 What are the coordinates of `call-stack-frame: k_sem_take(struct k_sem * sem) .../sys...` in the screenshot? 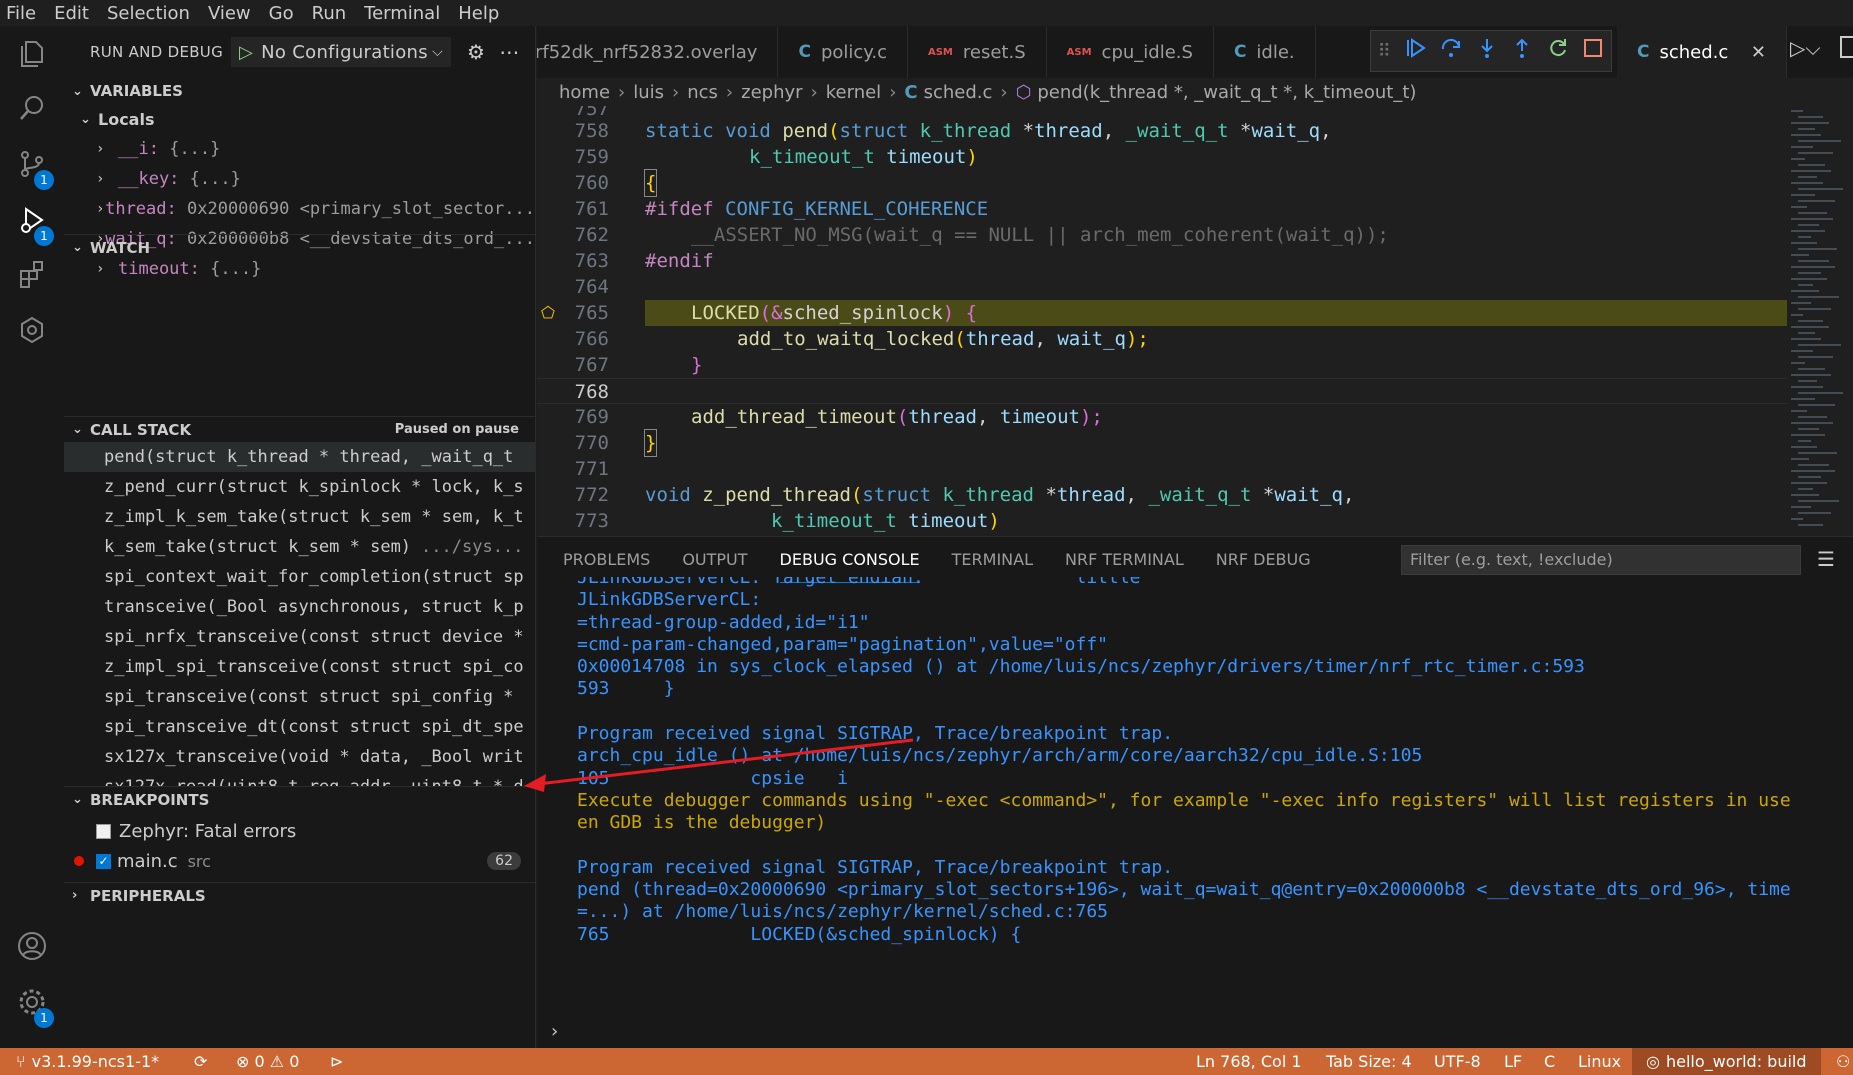 It's located at (299, 547).